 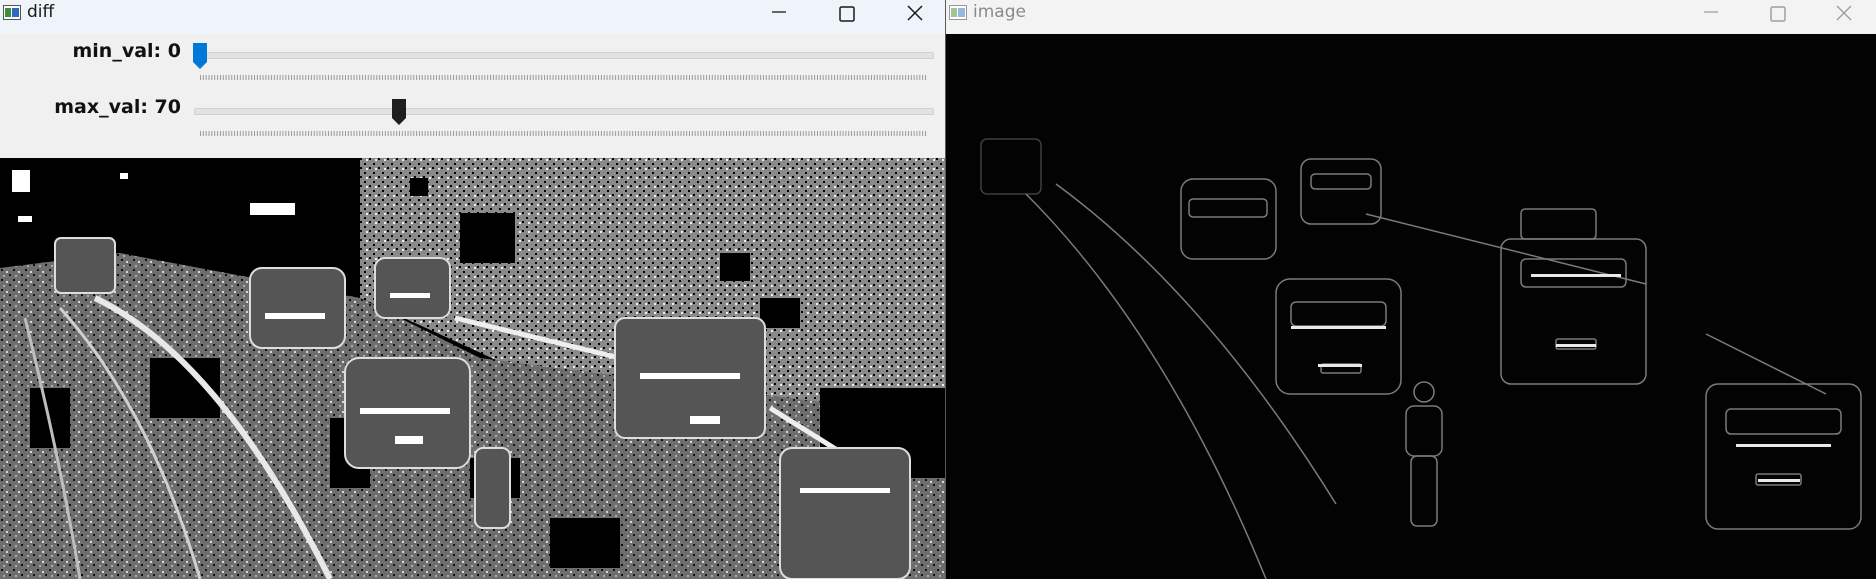 What do you see at coordinates (117, 107) in the screenshot?
I see `trackbar-label: max_val: 70` at bounding box center [117, 107].